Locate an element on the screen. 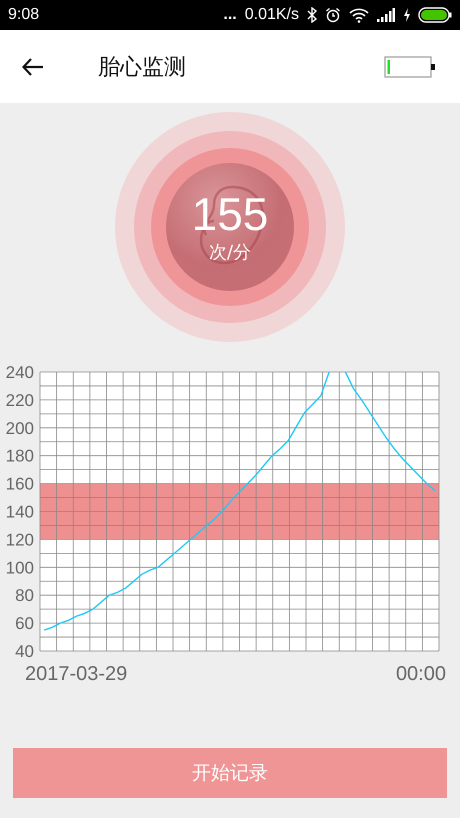  y-axis-label: 120 is located at coordinates (20, 540).